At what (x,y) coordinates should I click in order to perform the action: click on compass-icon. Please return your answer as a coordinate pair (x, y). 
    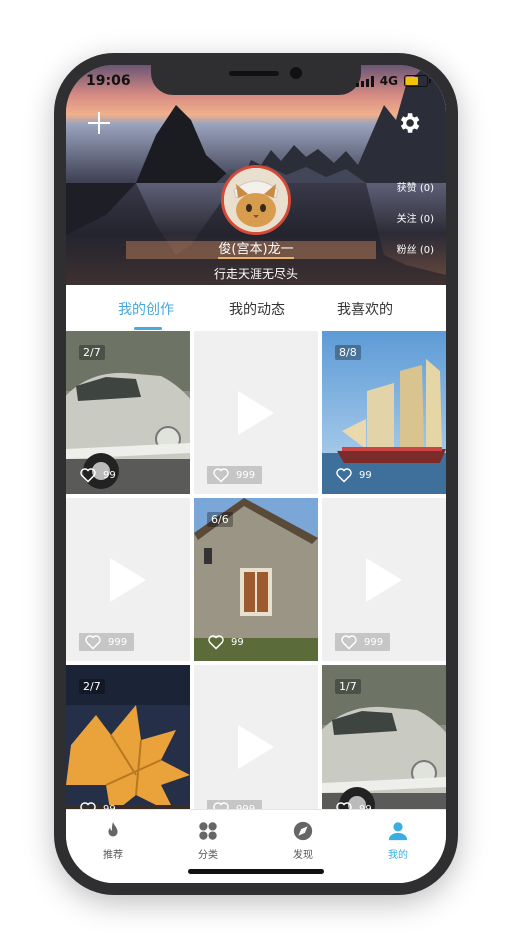
    Looking at the image, I should click on (303, 831).